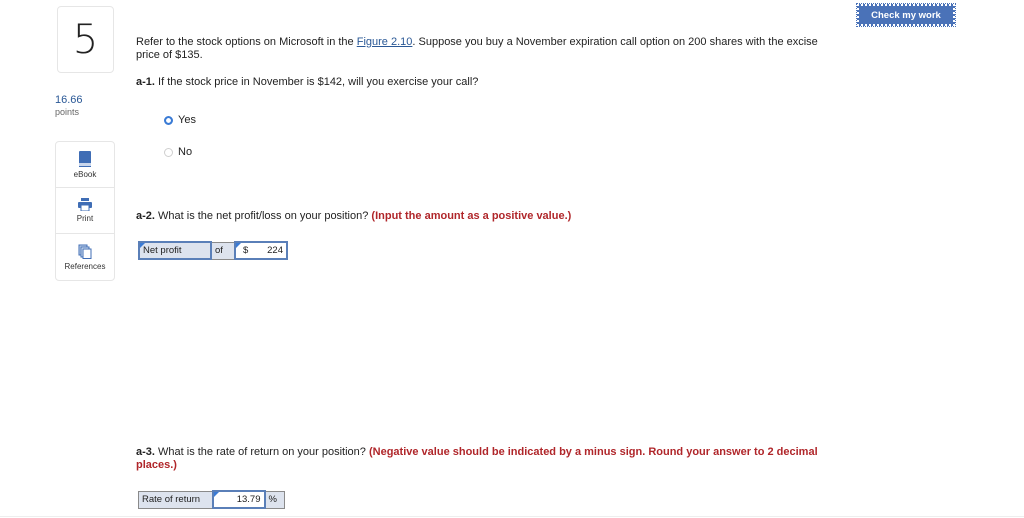 This screenshot has height=518, width=1024. Describe the element at coordinates (67, 112) in the screenshot. I see `points-label: points` at that location.